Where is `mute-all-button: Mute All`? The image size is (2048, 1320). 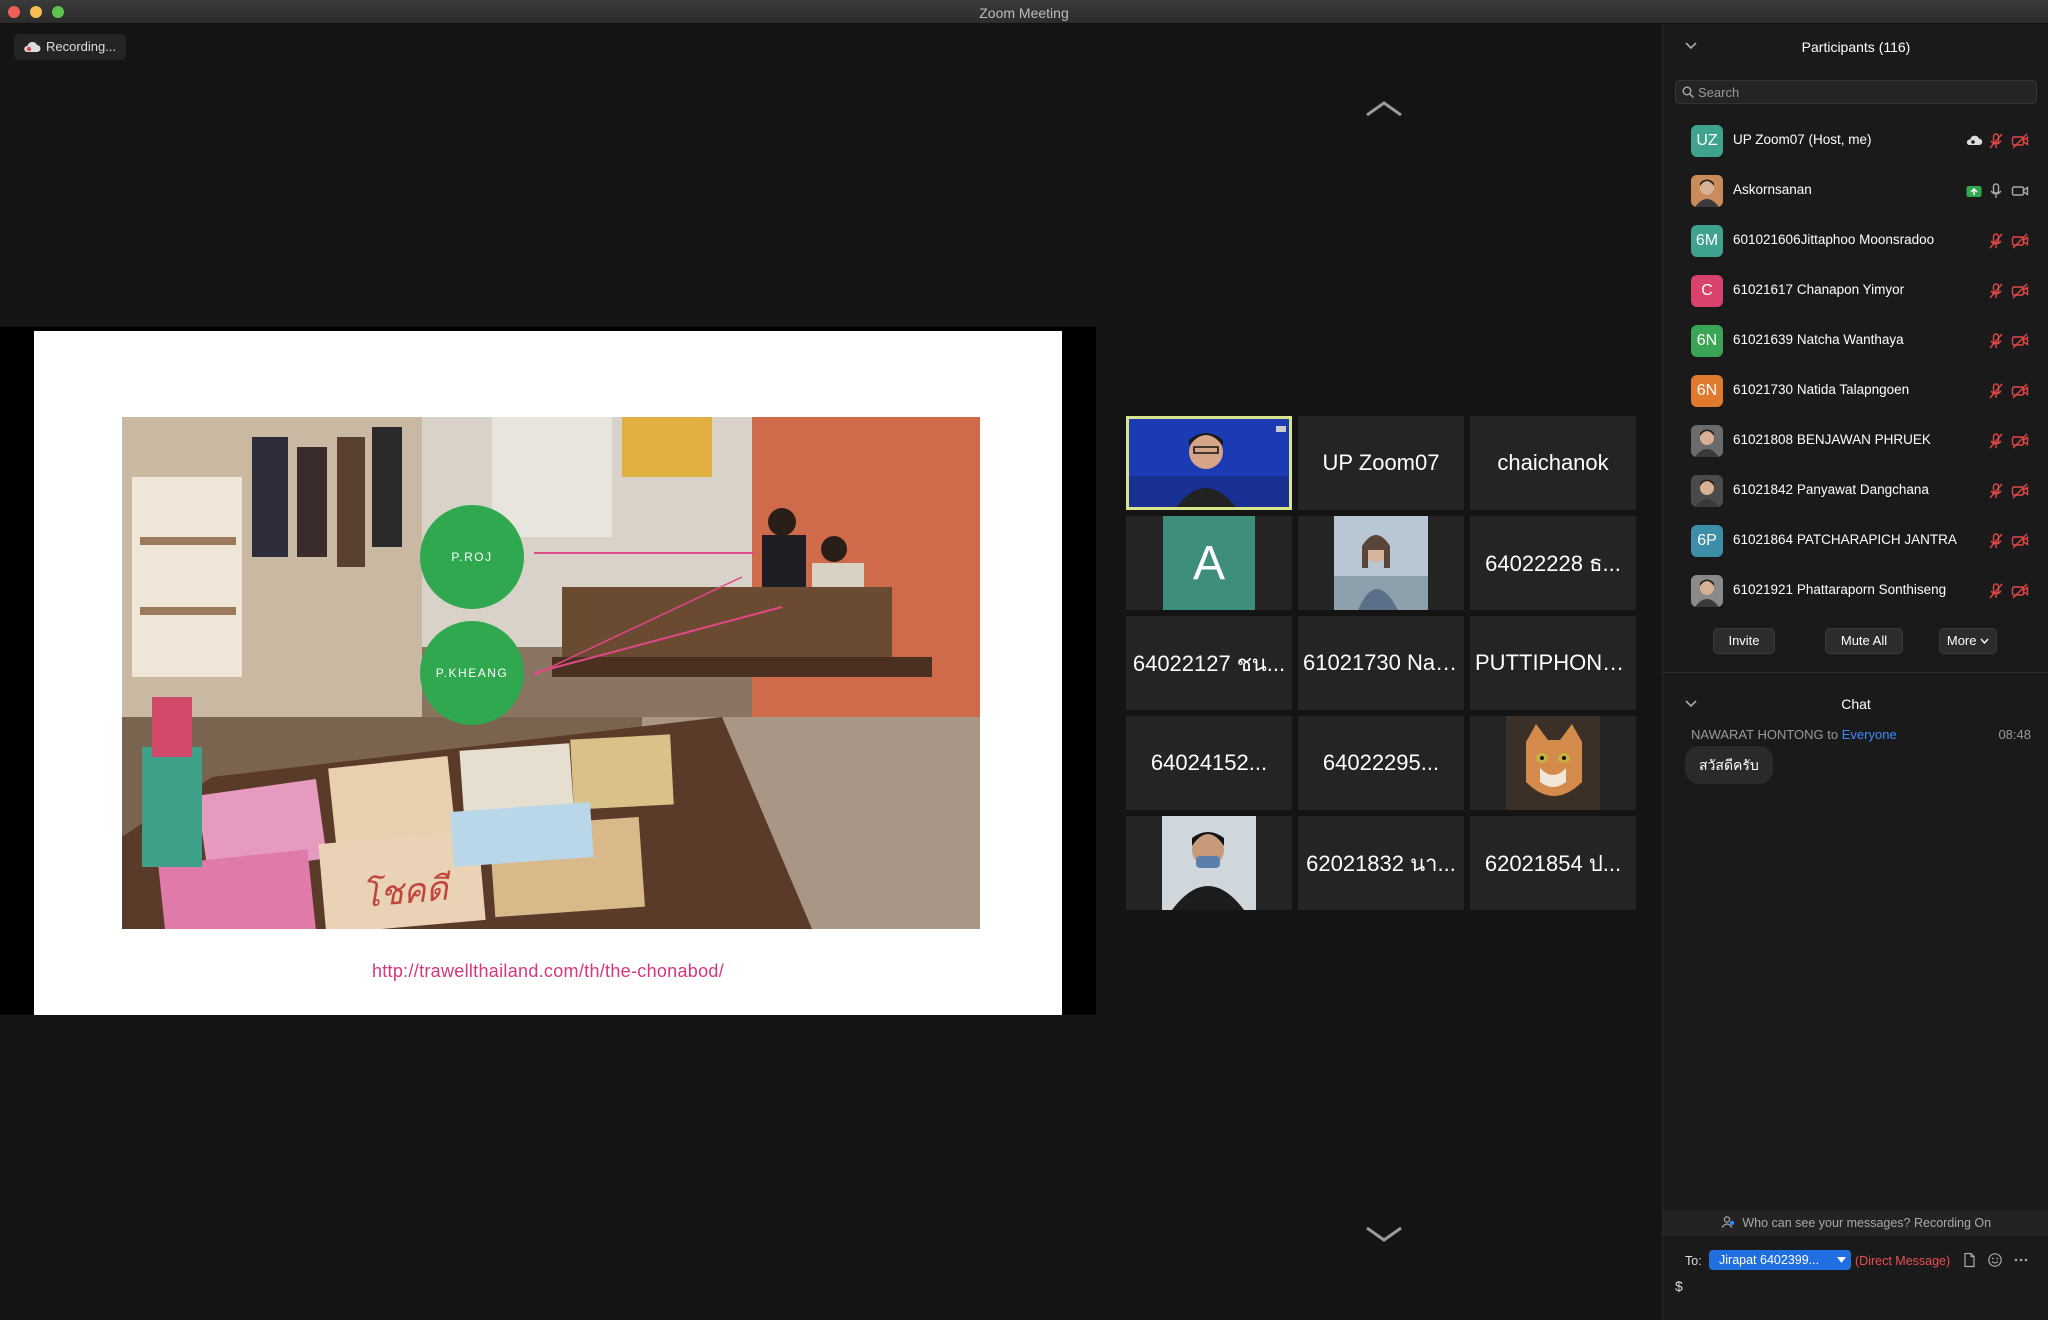
mute-all-button: Mute All is located at coordinates (1864, 641).